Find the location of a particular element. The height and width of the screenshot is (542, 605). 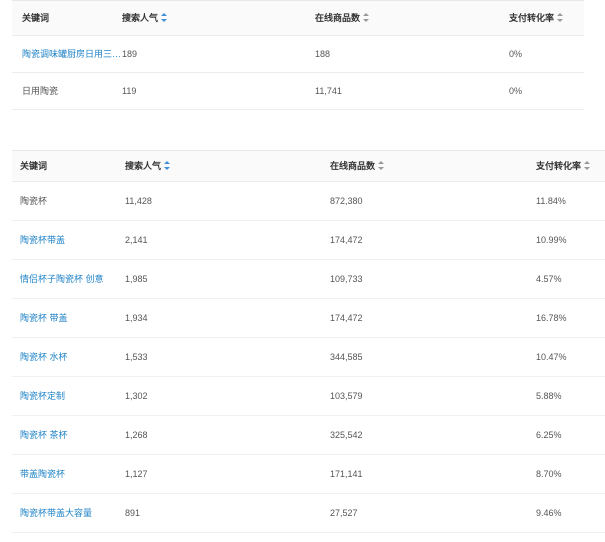

cell-payment-conversion: 8.70% is located at coordinates (549, 474).